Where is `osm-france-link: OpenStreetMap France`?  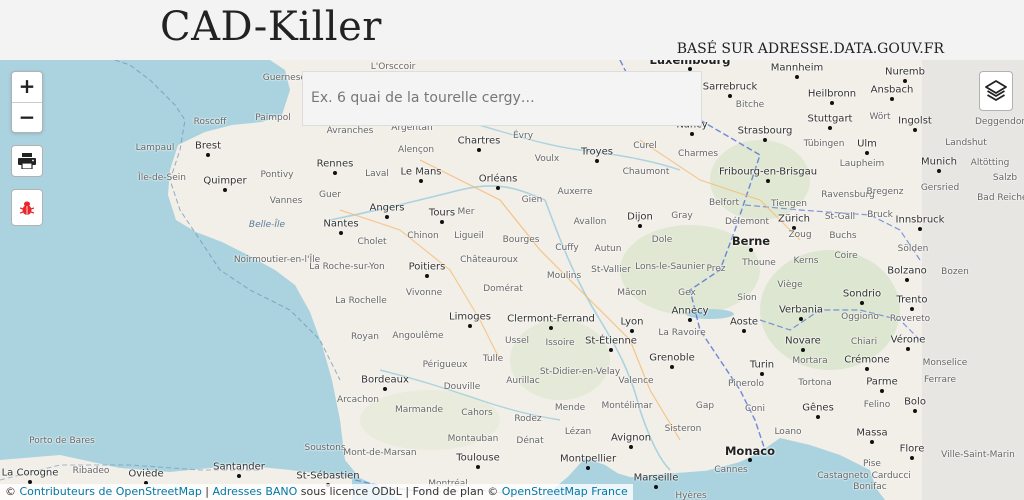
osm-france-link: OpenStreetMap France is located at coordinates (565, 491).